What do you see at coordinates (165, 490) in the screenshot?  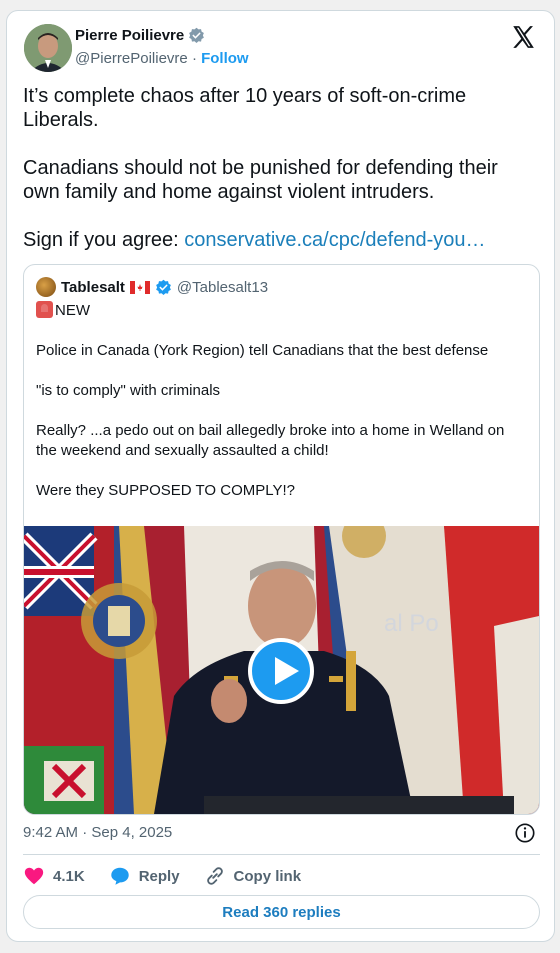 I see `quoted-paragraph: Were they SUPPOSED TO COMPLY!?` at bounding box center [165, 490].